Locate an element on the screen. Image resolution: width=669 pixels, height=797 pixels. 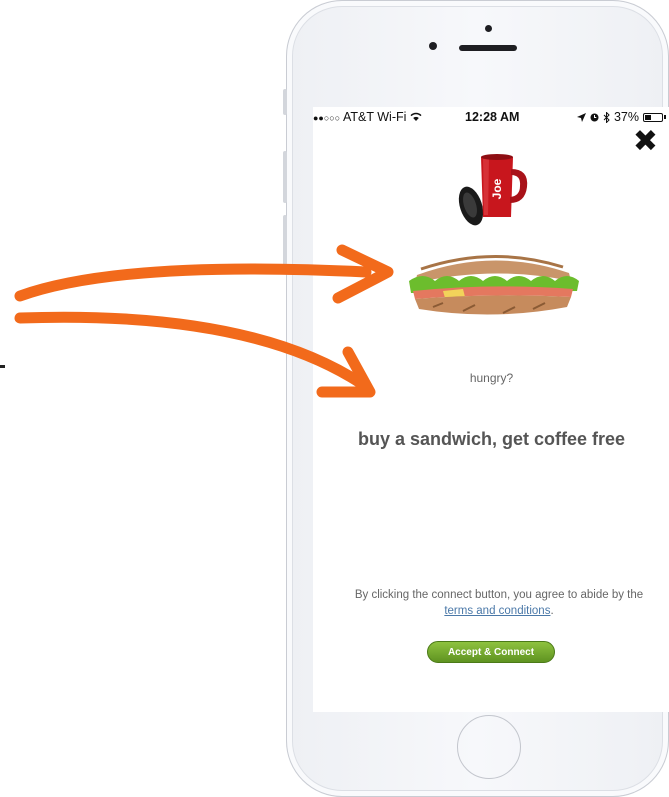
status-time: 12:28 AM is located at coordinates (492, 117).